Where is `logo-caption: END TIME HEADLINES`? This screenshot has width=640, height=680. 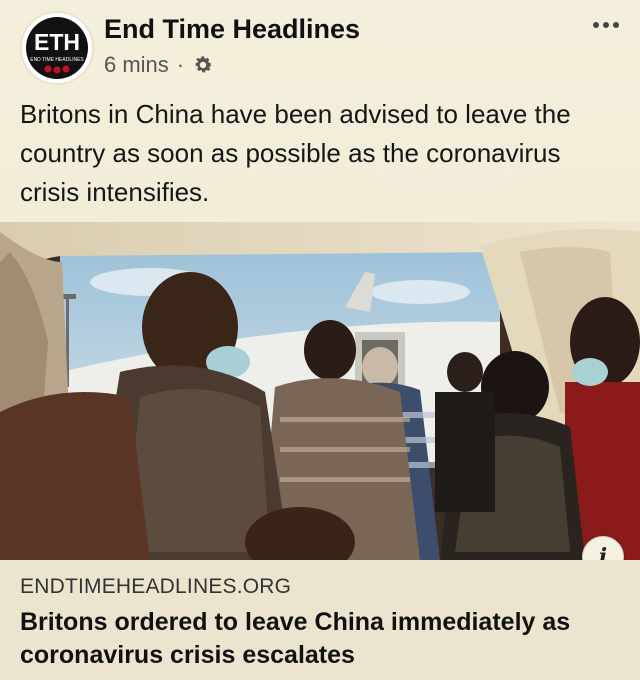
logo-caption: END TIME HEADLINES is located at coordinates (57, 60).